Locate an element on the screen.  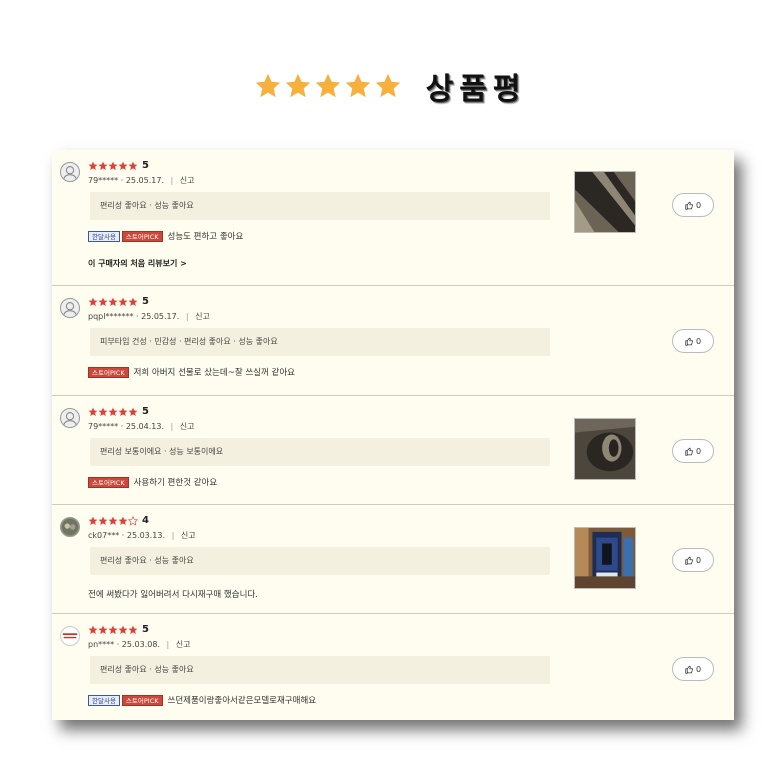
reviewer-id: pn**** is located at coordinates (101, 644).